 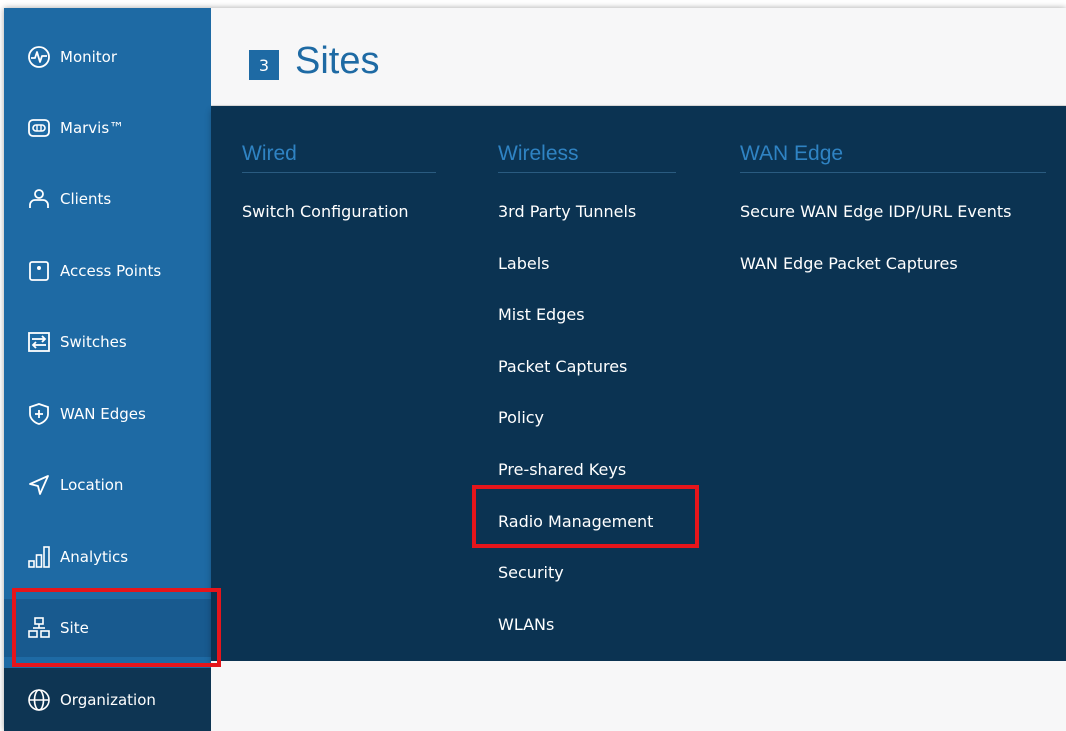 What do you see at coordinates (562, 366) in the screenshot?
I see `menu-item-packet-captures: Packet Captures` at bounding box center [562, 366].